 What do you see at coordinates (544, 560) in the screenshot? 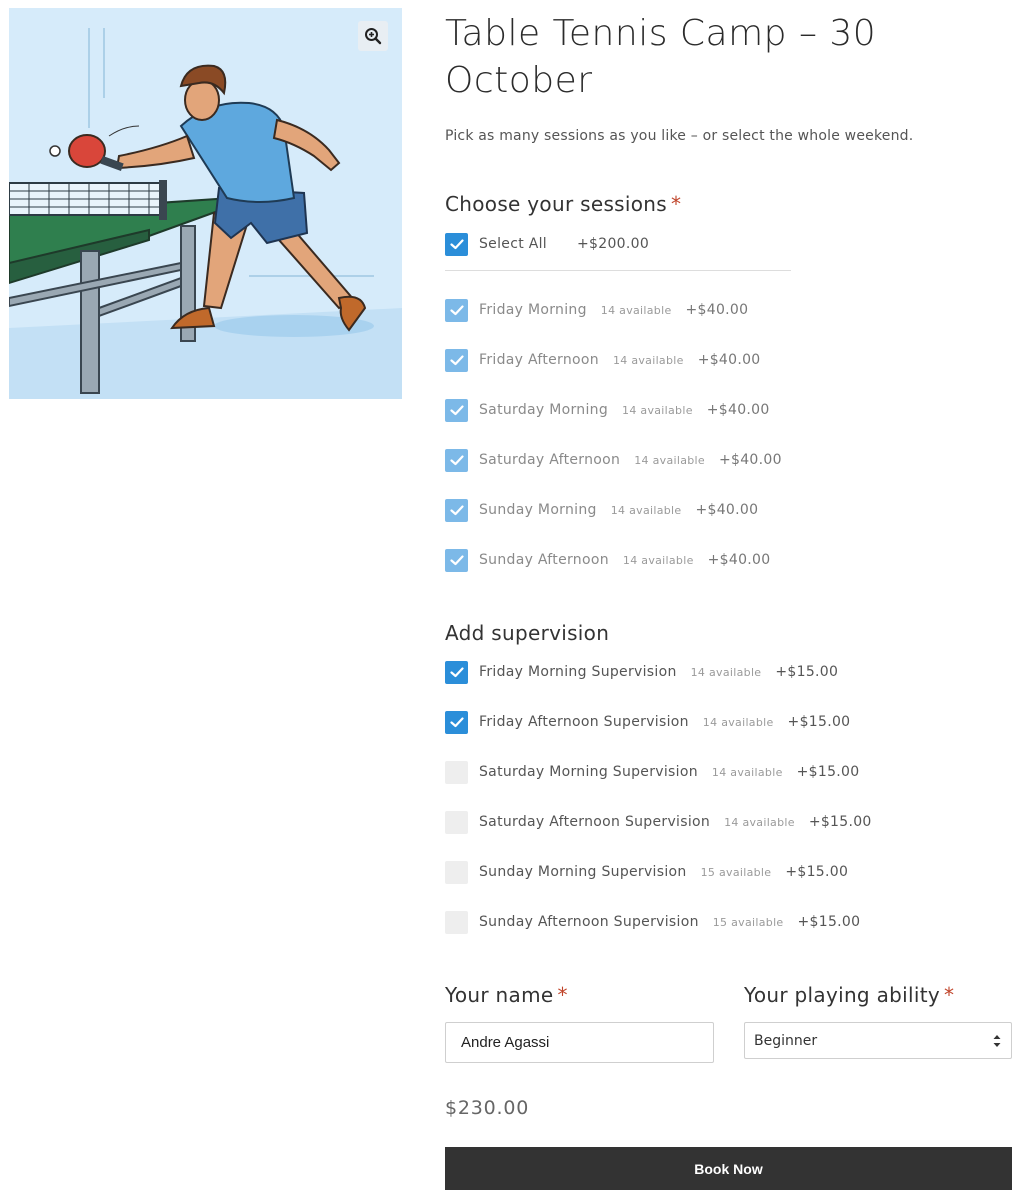
I see `session-label: Sunday Afternoon` at bounding box center [544, 560].